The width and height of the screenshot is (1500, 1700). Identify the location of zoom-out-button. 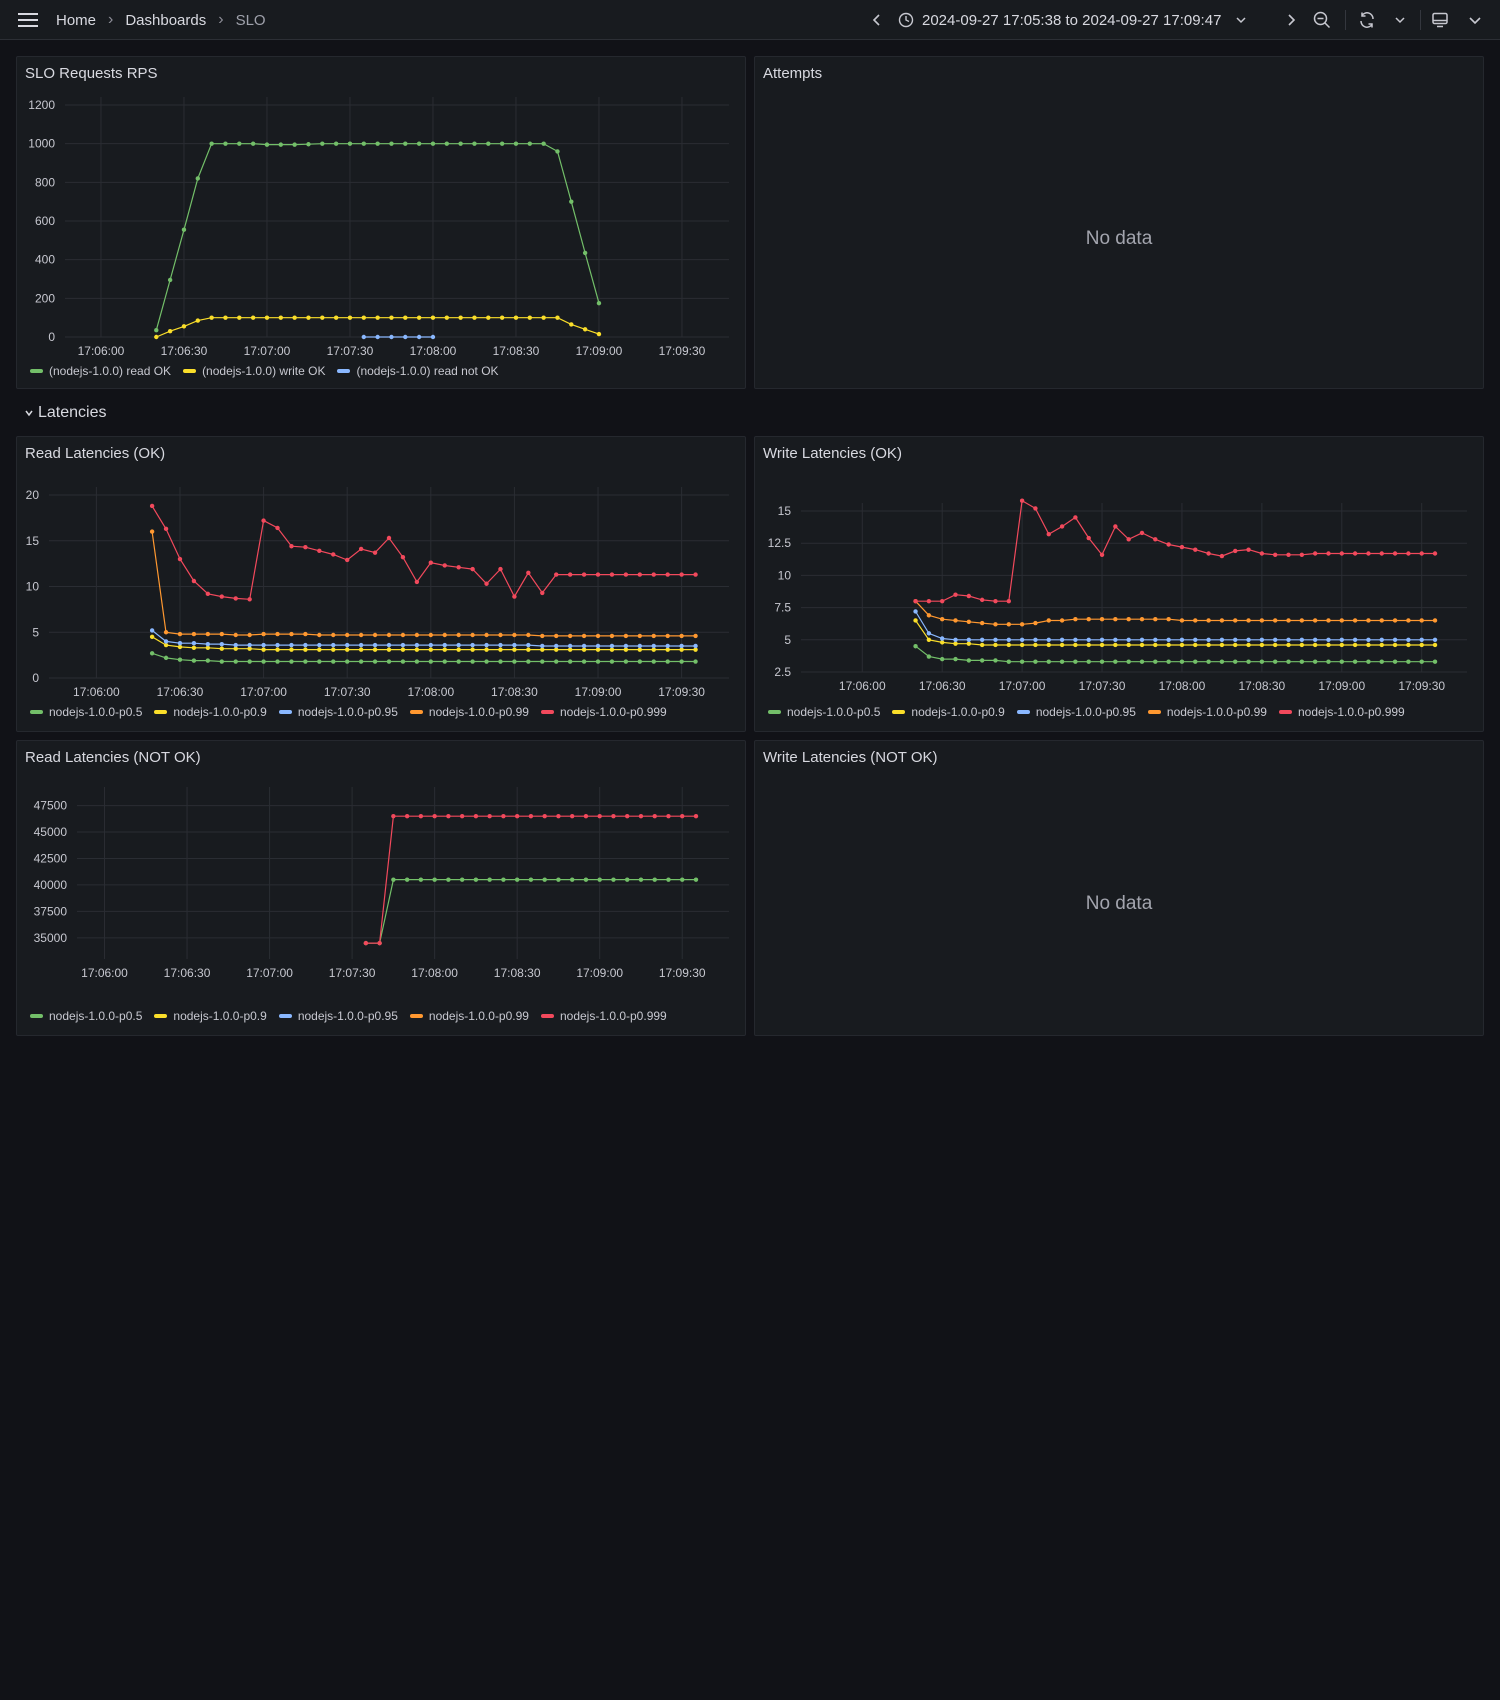
(1322, 20).